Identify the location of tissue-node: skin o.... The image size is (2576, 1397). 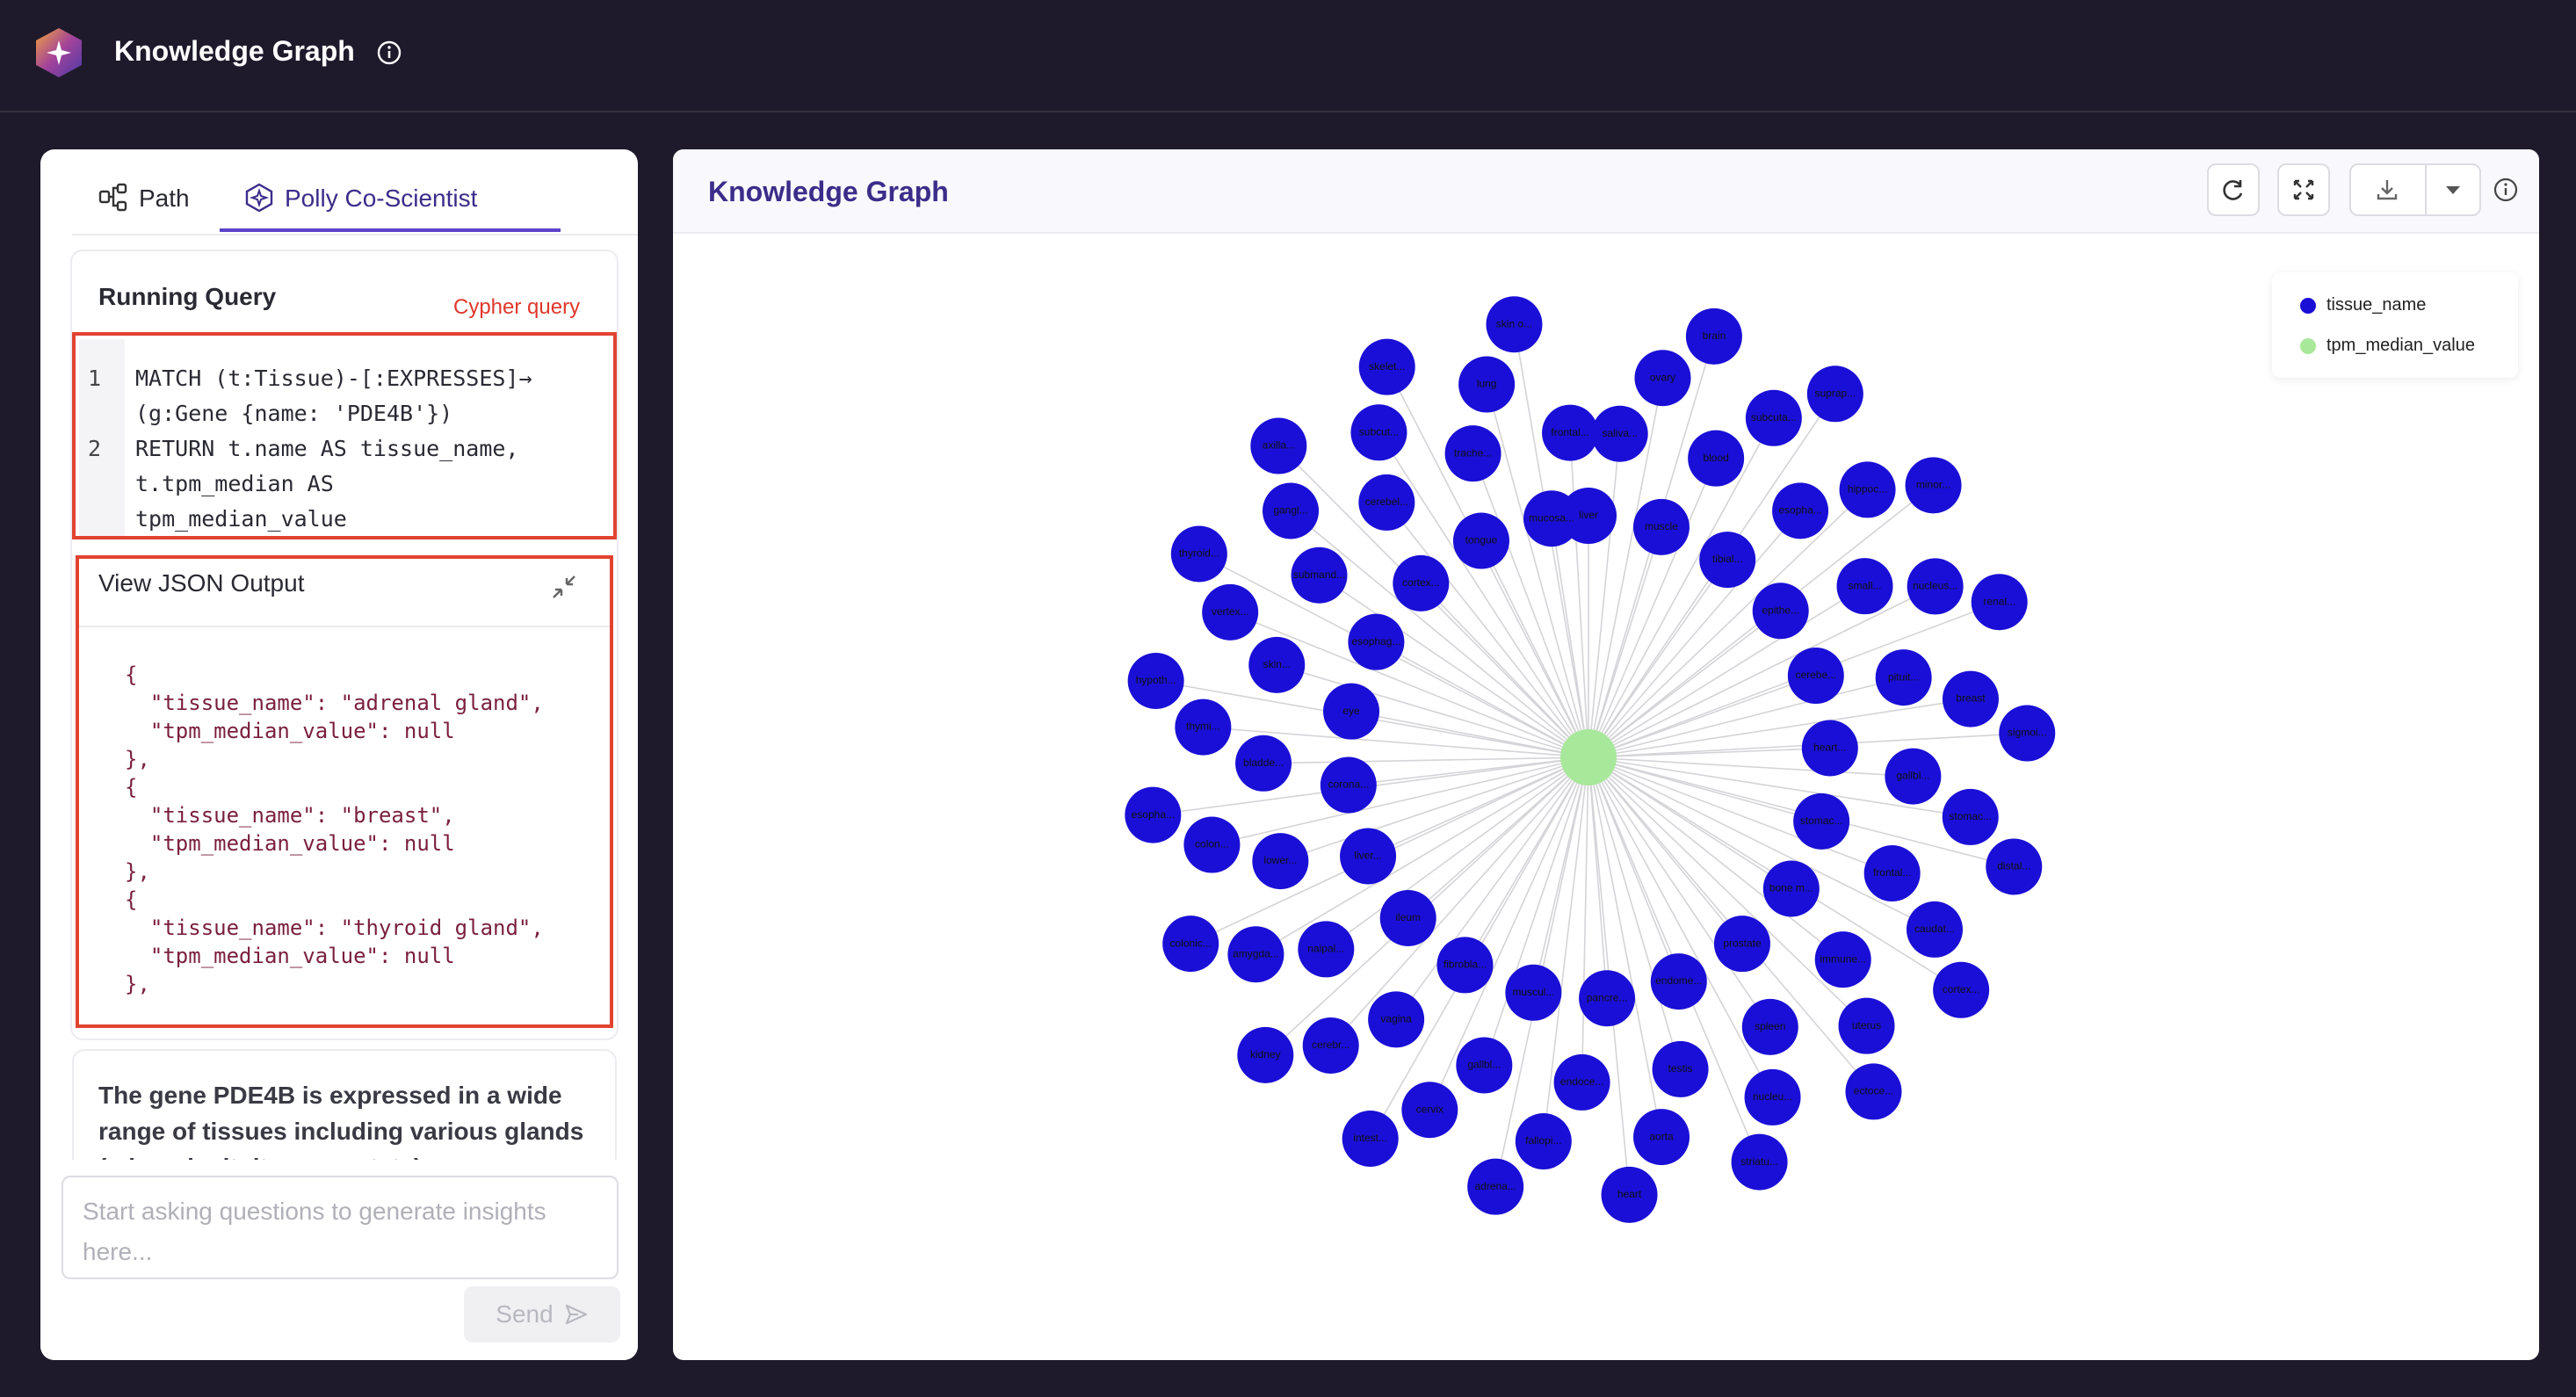
(1514, 325).